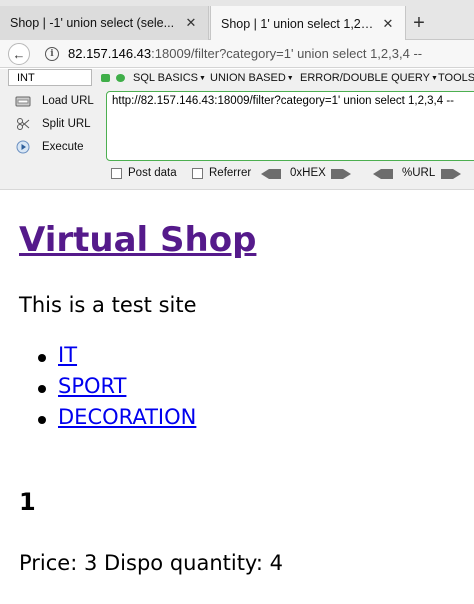  What do you see at coordinates (50, 77) in the screenshot?
I see `injection-type-select: INT` at bounding box center [50, 77].